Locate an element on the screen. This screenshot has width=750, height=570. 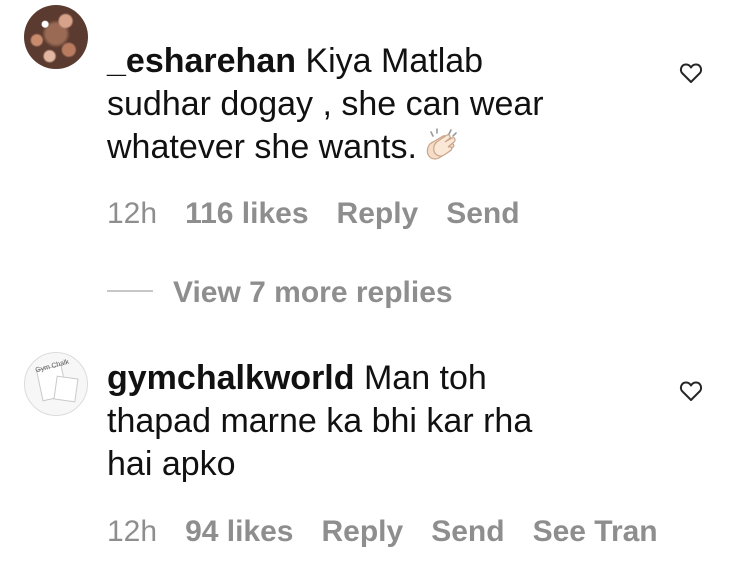
comment-line: sudhar dogay , she can wear is located at coordinates (325, 104).